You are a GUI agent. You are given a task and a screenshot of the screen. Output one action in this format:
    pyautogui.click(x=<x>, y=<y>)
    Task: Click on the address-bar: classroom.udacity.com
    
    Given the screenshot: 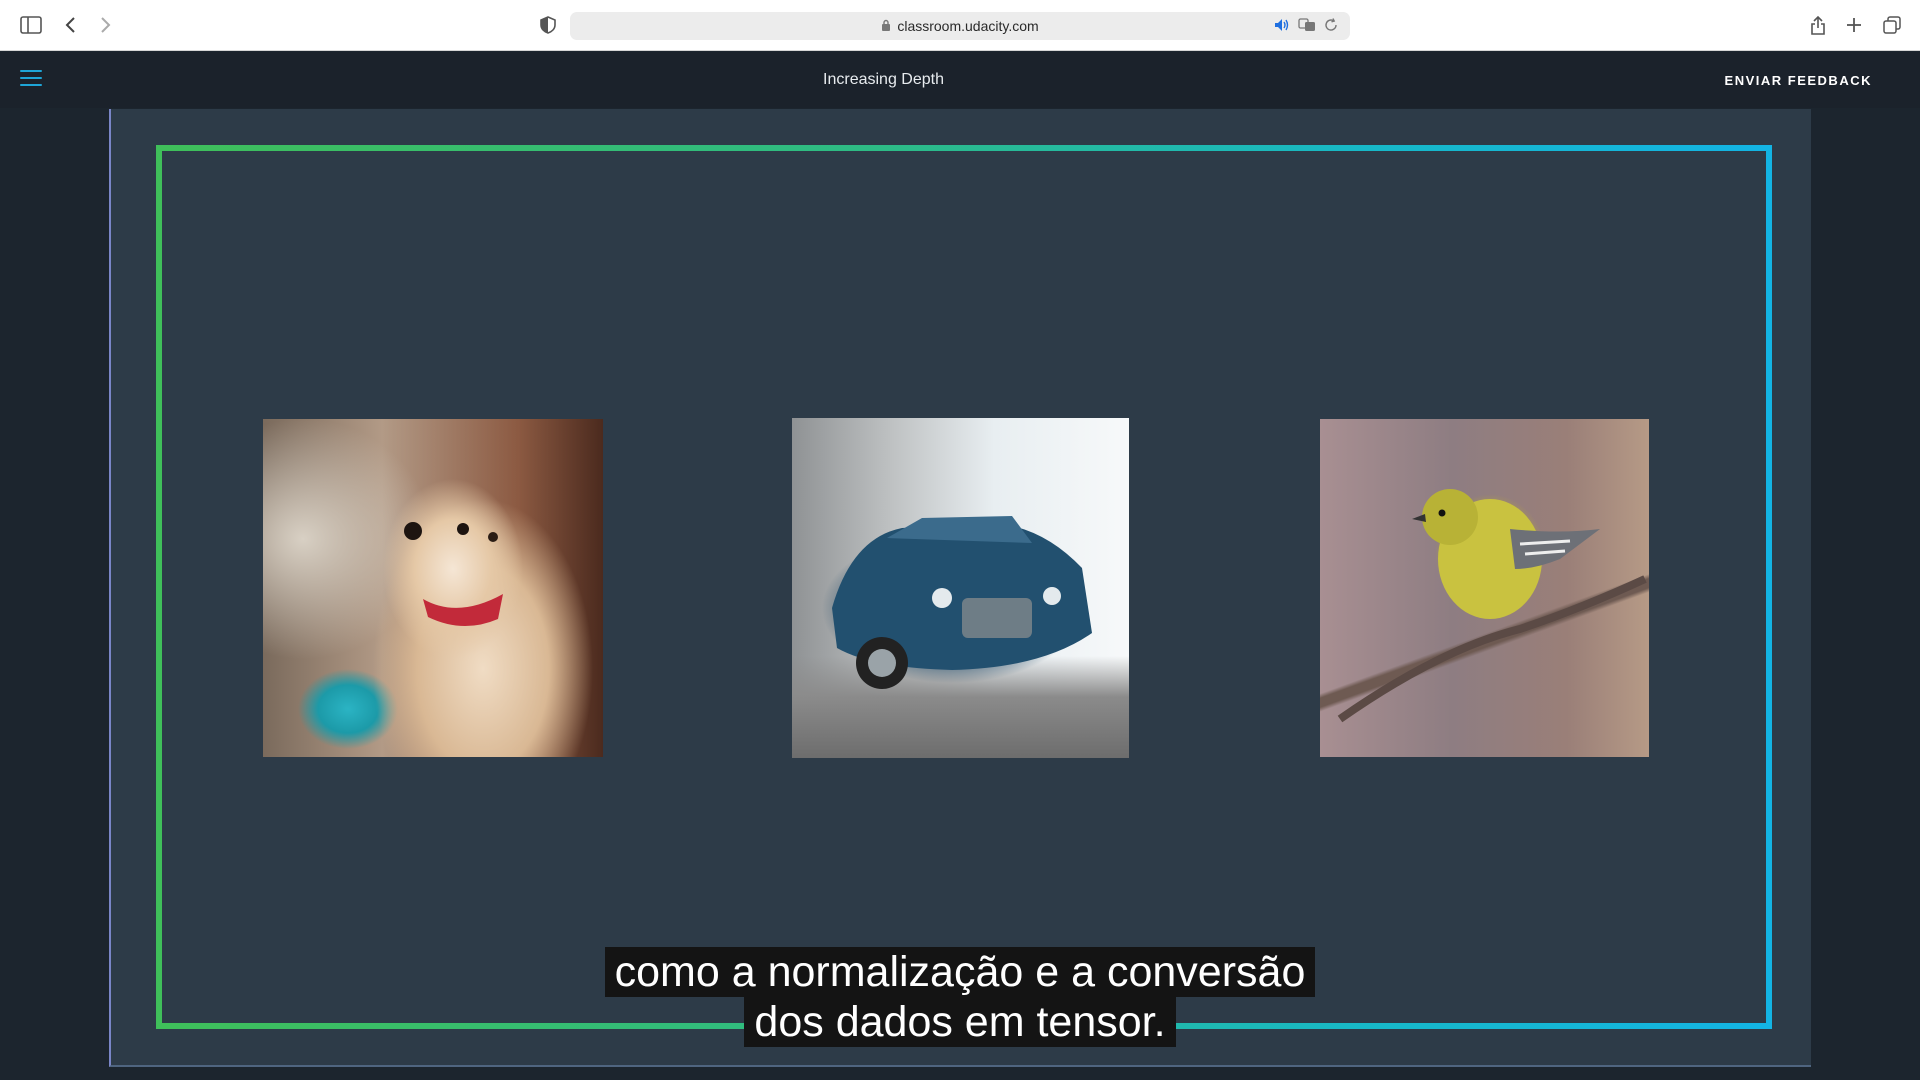 What is the action you would take?
    pyautogui.click(x=960, y=26)
    